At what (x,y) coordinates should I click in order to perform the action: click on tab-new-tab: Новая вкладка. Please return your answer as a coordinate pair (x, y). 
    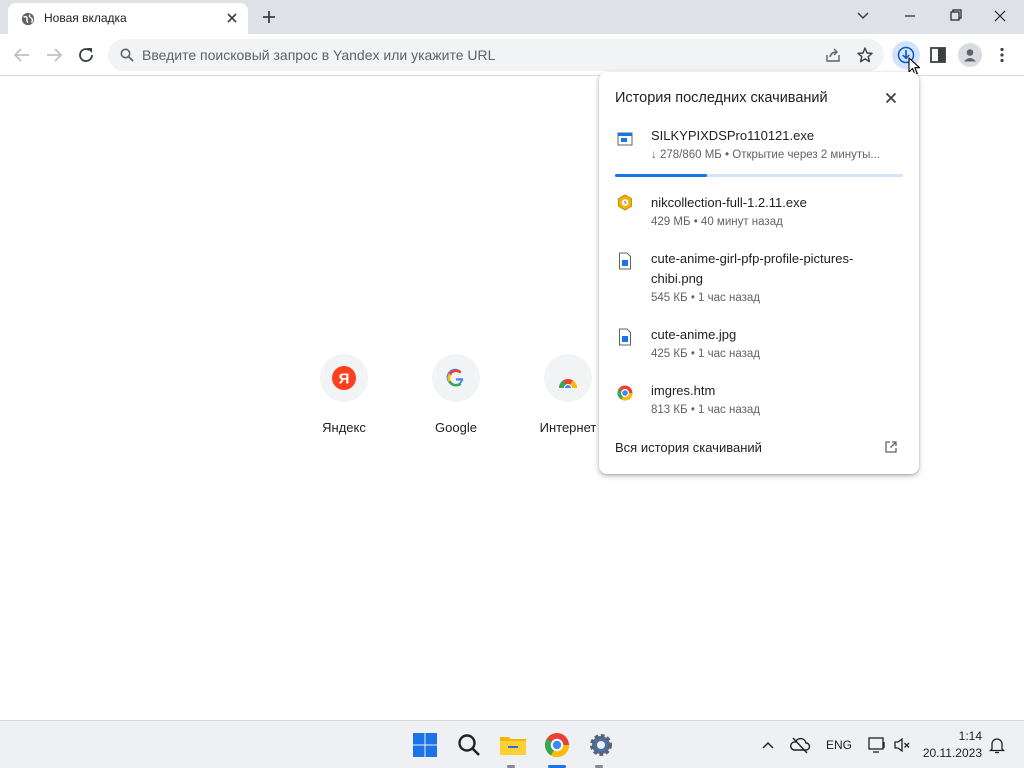
    Looking at the image, I should click on (128, 18).